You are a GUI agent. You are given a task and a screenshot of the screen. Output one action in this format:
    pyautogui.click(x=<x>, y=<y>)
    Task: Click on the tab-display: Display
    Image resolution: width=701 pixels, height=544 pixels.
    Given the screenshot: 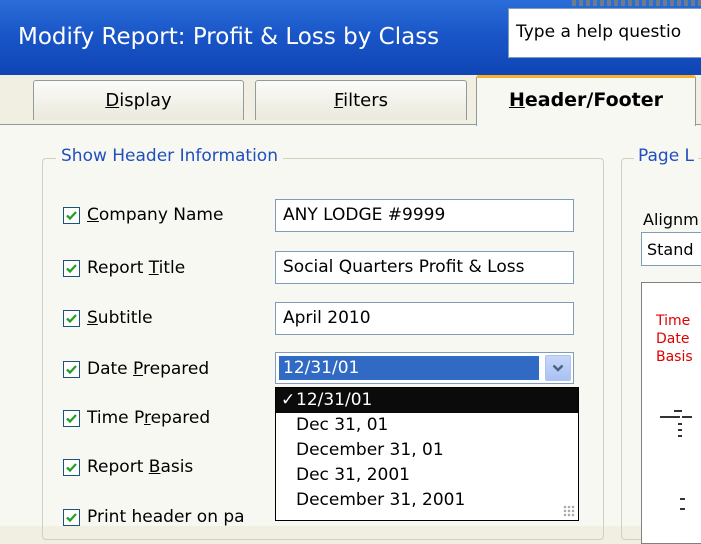 What is the action you would take?
    pyautogui.click(x=138, y=100)
    